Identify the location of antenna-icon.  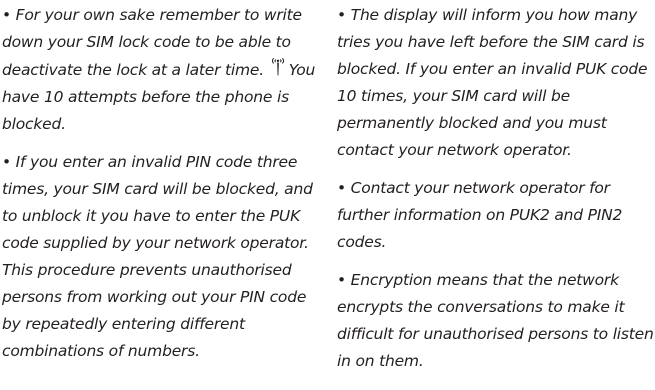
(278, 66).